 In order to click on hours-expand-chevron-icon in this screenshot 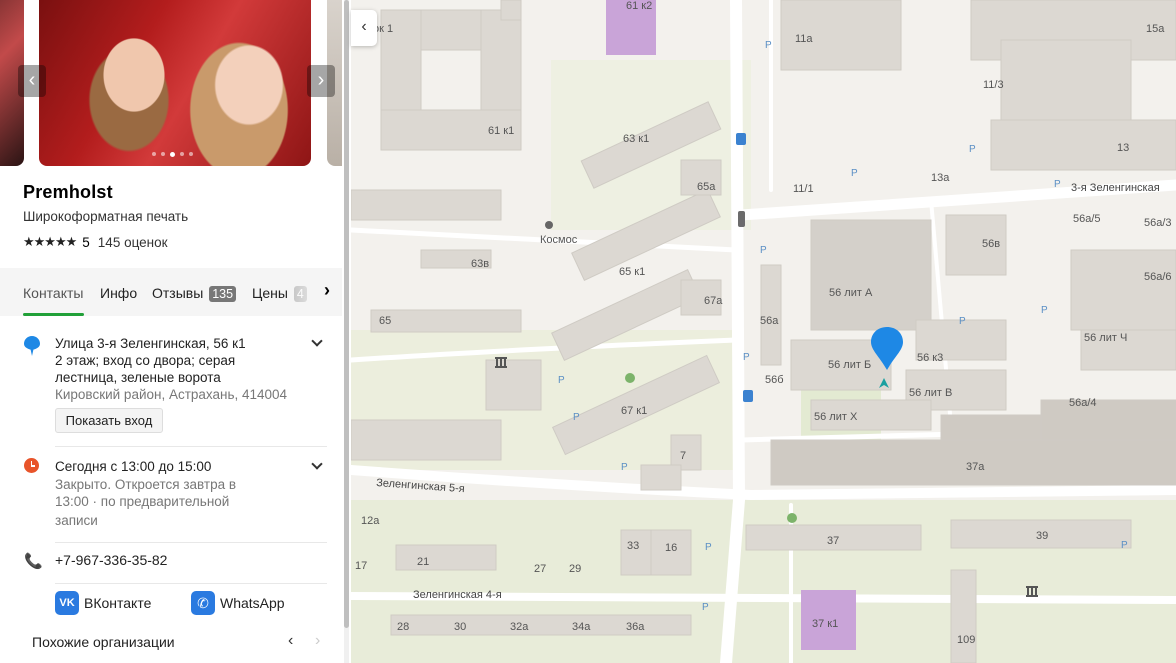, I will do `click(317, 464)`.